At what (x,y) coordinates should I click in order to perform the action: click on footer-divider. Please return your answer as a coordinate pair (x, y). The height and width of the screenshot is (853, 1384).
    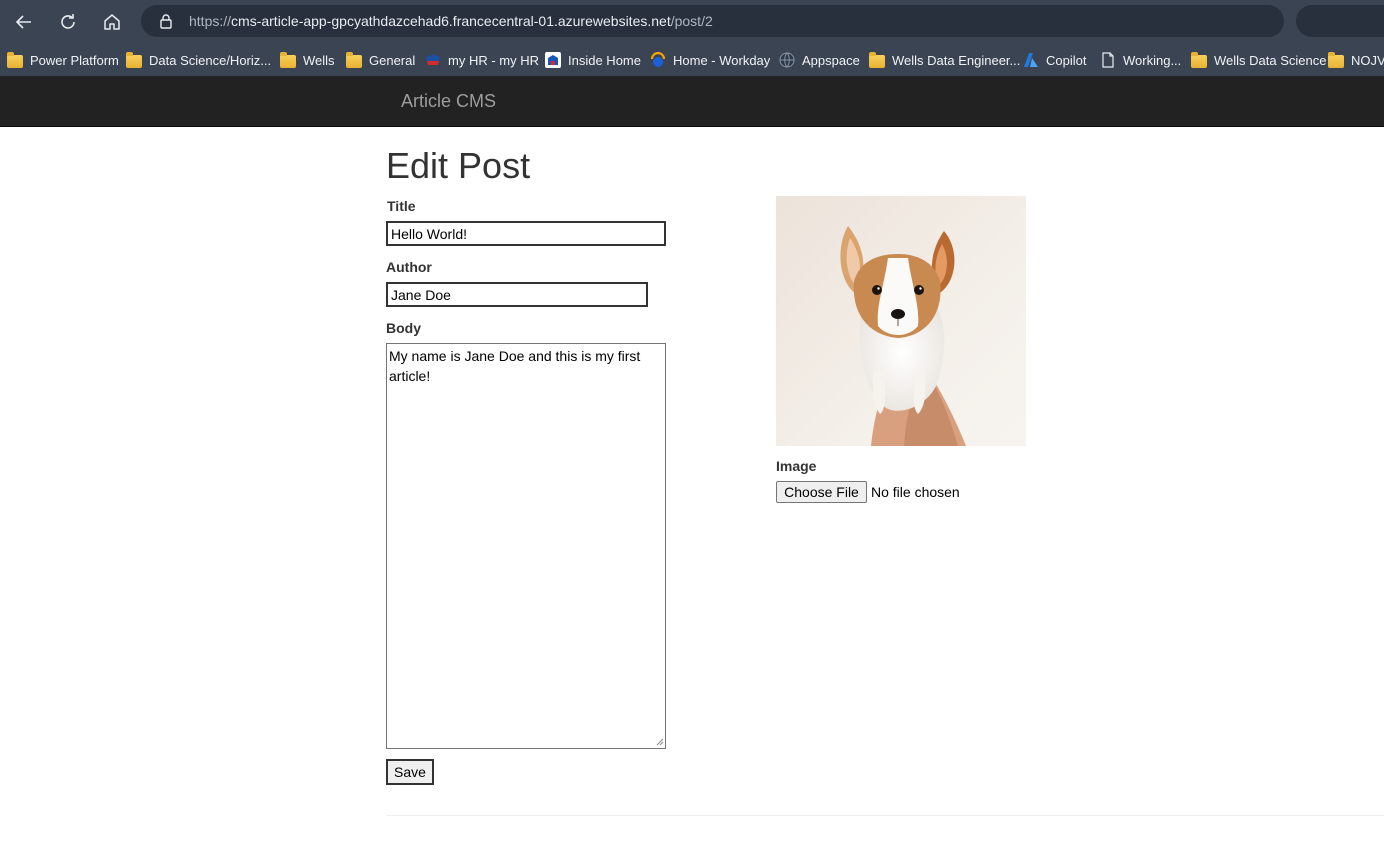
    Looking at the image, I should click on (885, 815).